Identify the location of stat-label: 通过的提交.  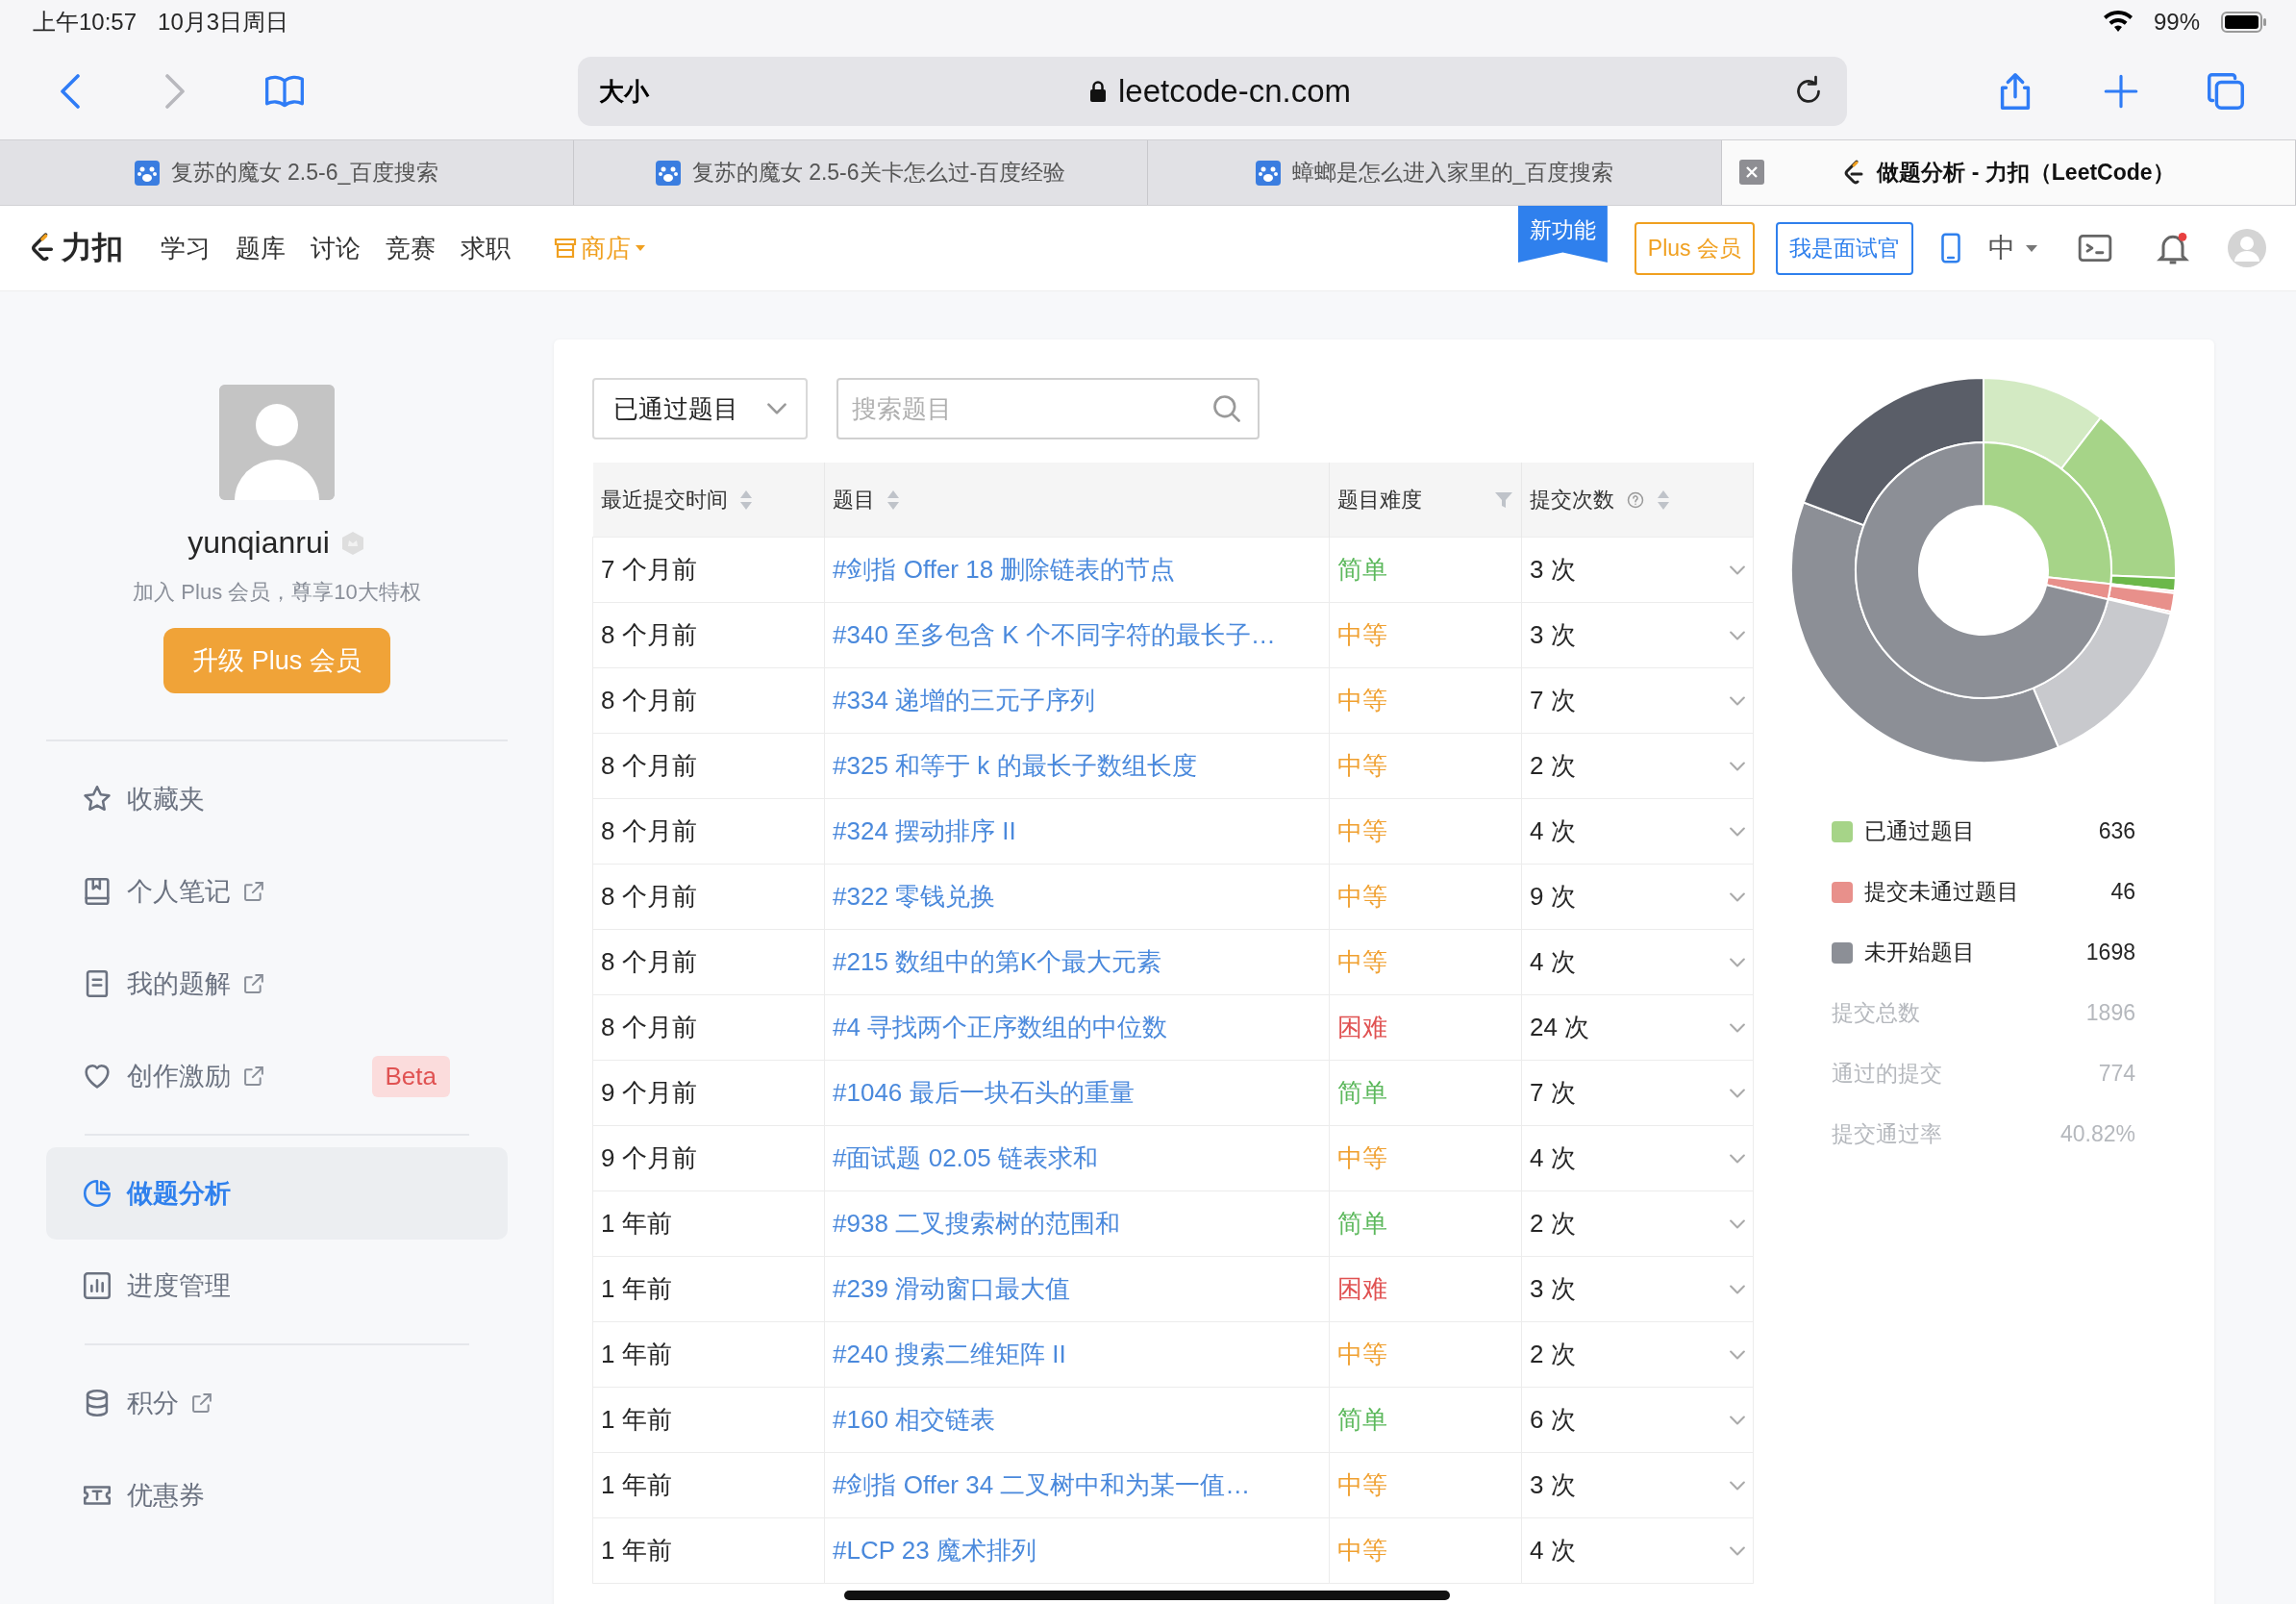
(1887, 1074).